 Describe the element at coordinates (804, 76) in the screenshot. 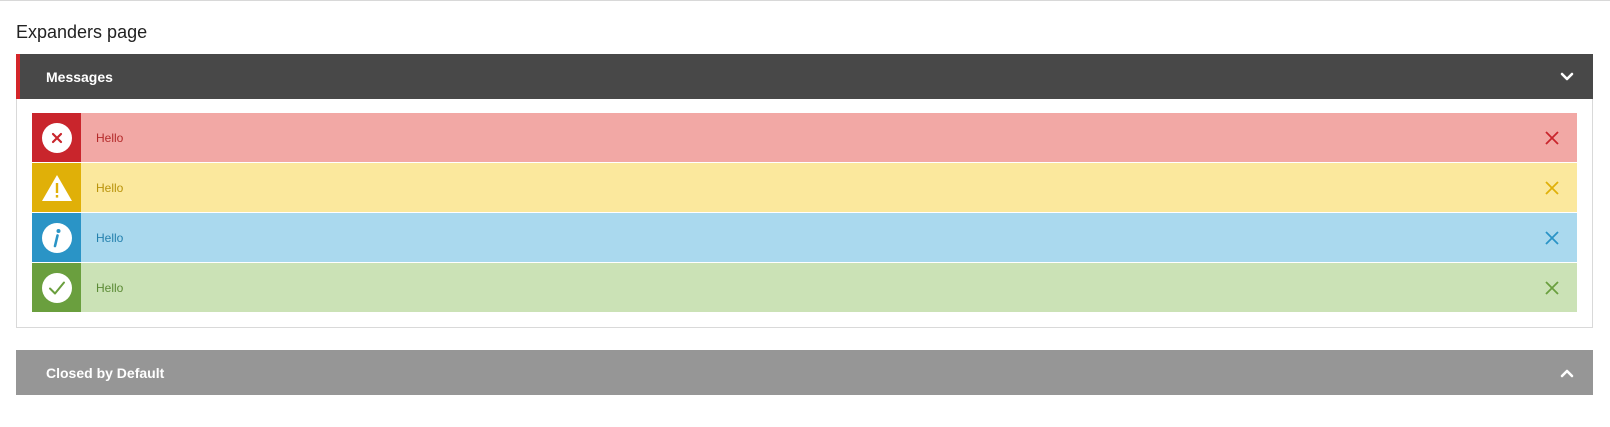

I see `expander-messages-header: Messages` at that location.